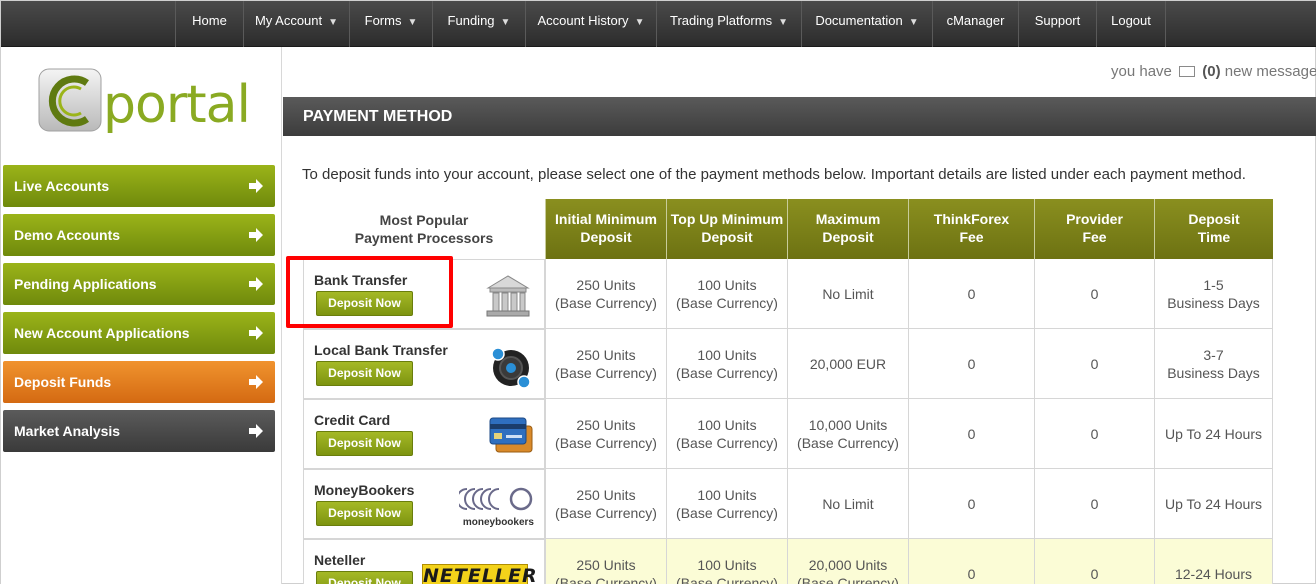 The width and height of the screenshot is (1316, 584). I want to click on sidebar-item-demo-accounts: Demo Accounts, so click(139, 235).